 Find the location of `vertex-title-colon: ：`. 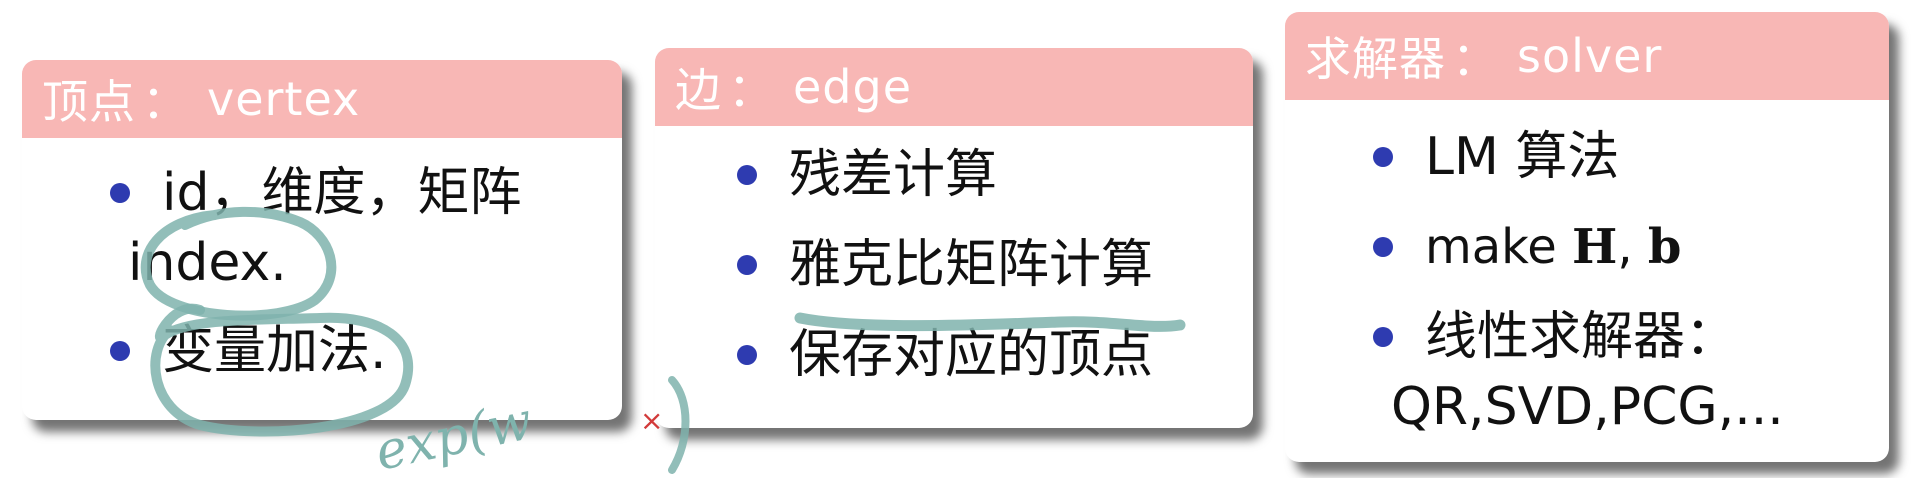

vertex-title-colon: ： is located at coordinates (165, 102).